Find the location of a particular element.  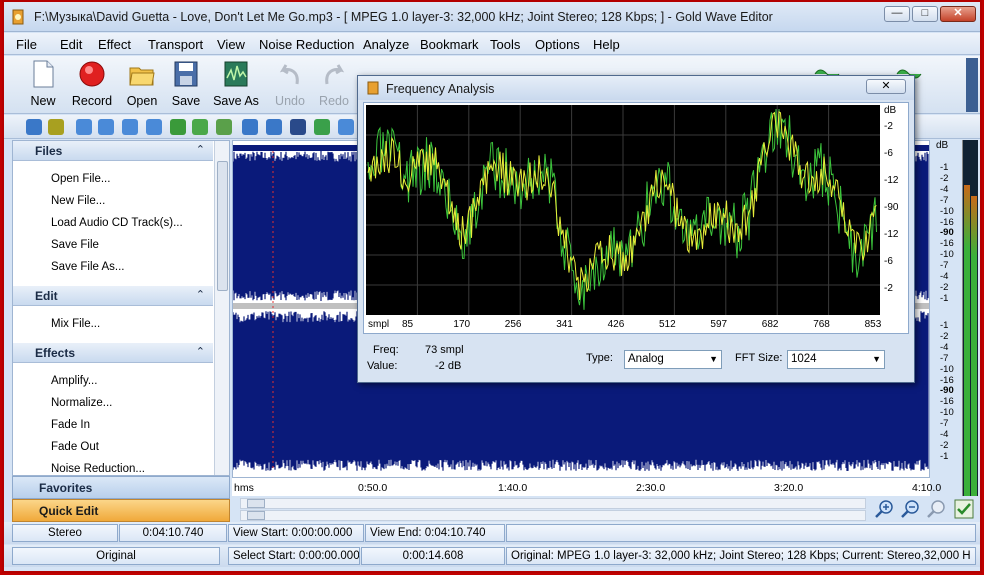

db-tick: -90 is located at coordinates (947, 391).